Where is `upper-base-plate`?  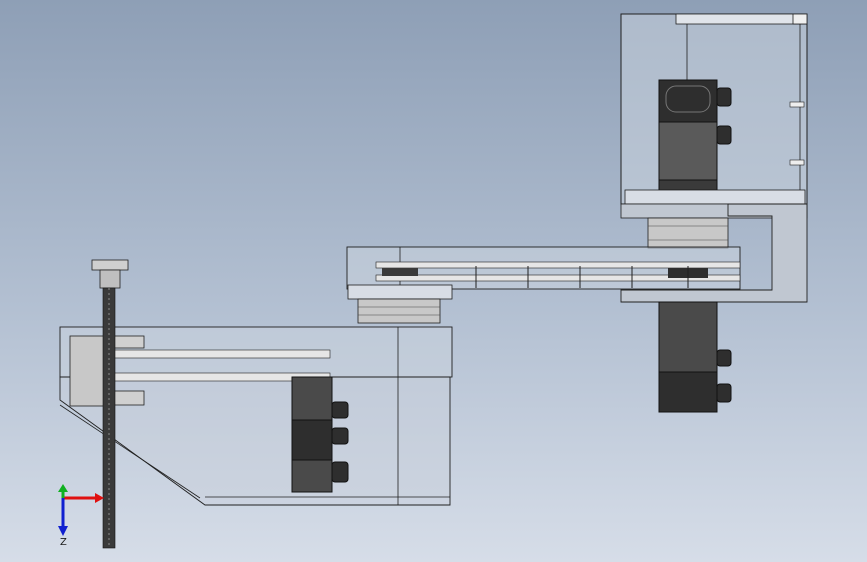
upper-base-plate is located at coordinates (715, 197).